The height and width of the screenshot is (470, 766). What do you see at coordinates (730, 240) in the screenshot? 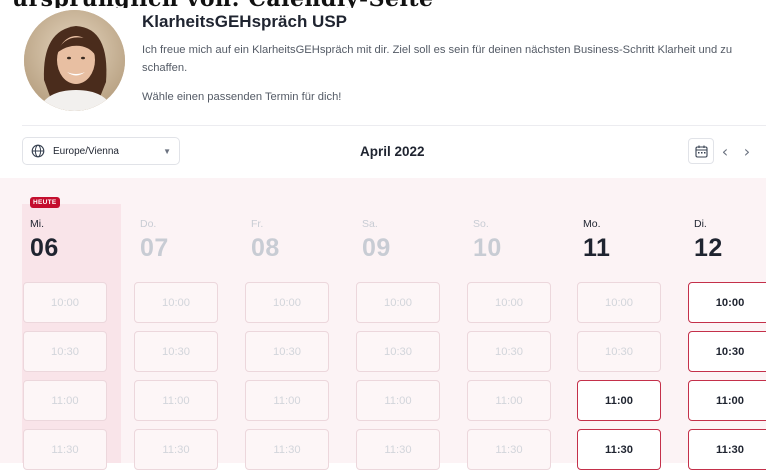
I see `day-header-6: Di. 12` at bounding box center [730, 240].